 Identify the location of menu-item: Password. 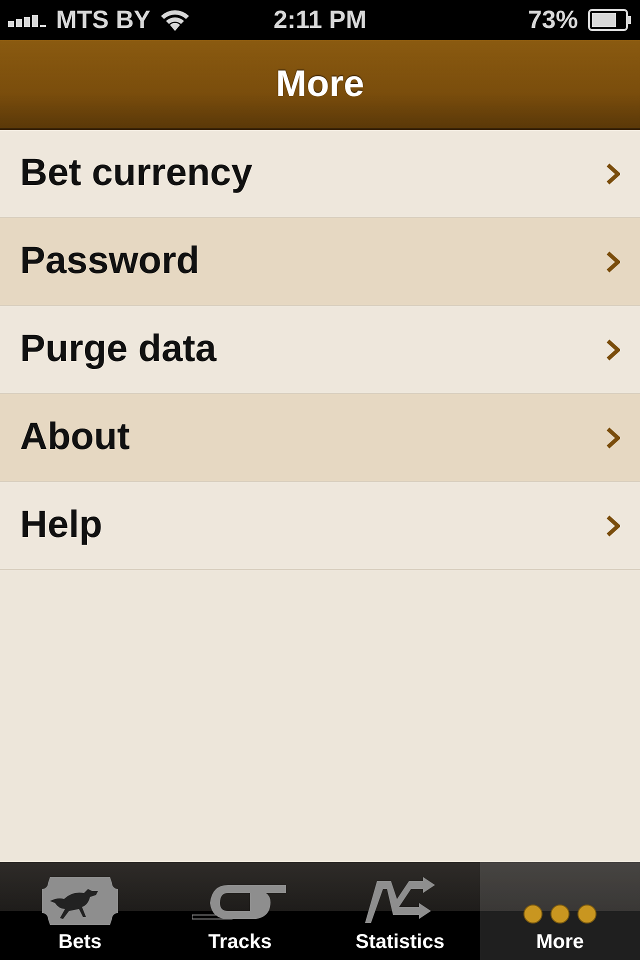
(320, 262).